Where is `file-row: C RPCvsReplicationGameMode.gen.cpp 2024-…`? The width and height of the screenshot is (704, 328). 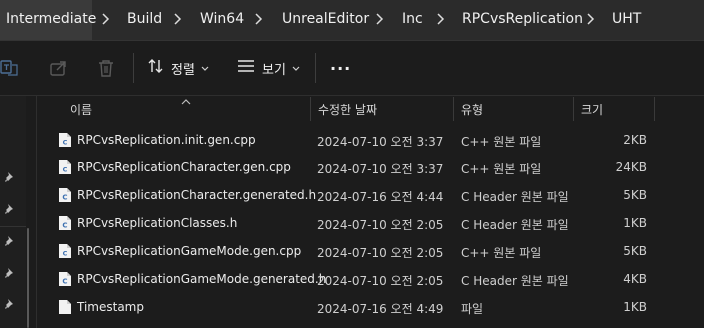
file-row: C RPCvsReplicationGameMode.gen.cpp 2024-… is located at coordinates (352, 251).